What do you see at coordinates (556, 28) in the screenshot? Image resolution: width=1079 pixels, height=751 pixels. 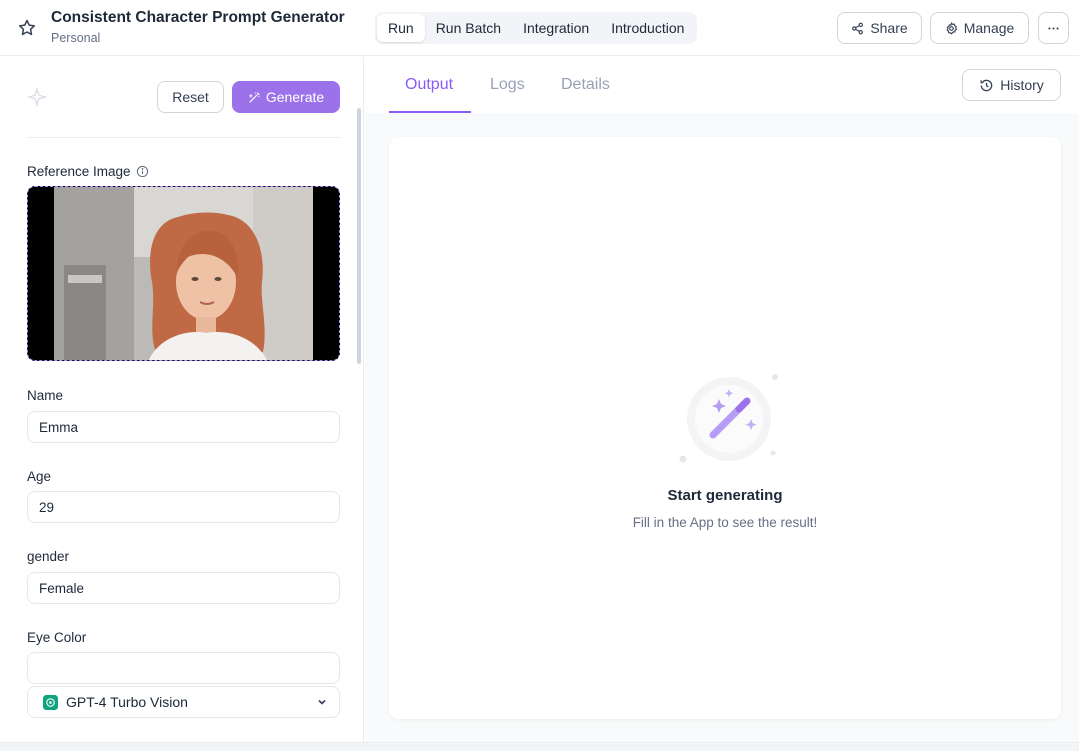 I see `tab-integration: Integration` at bounding box center [556, 28].